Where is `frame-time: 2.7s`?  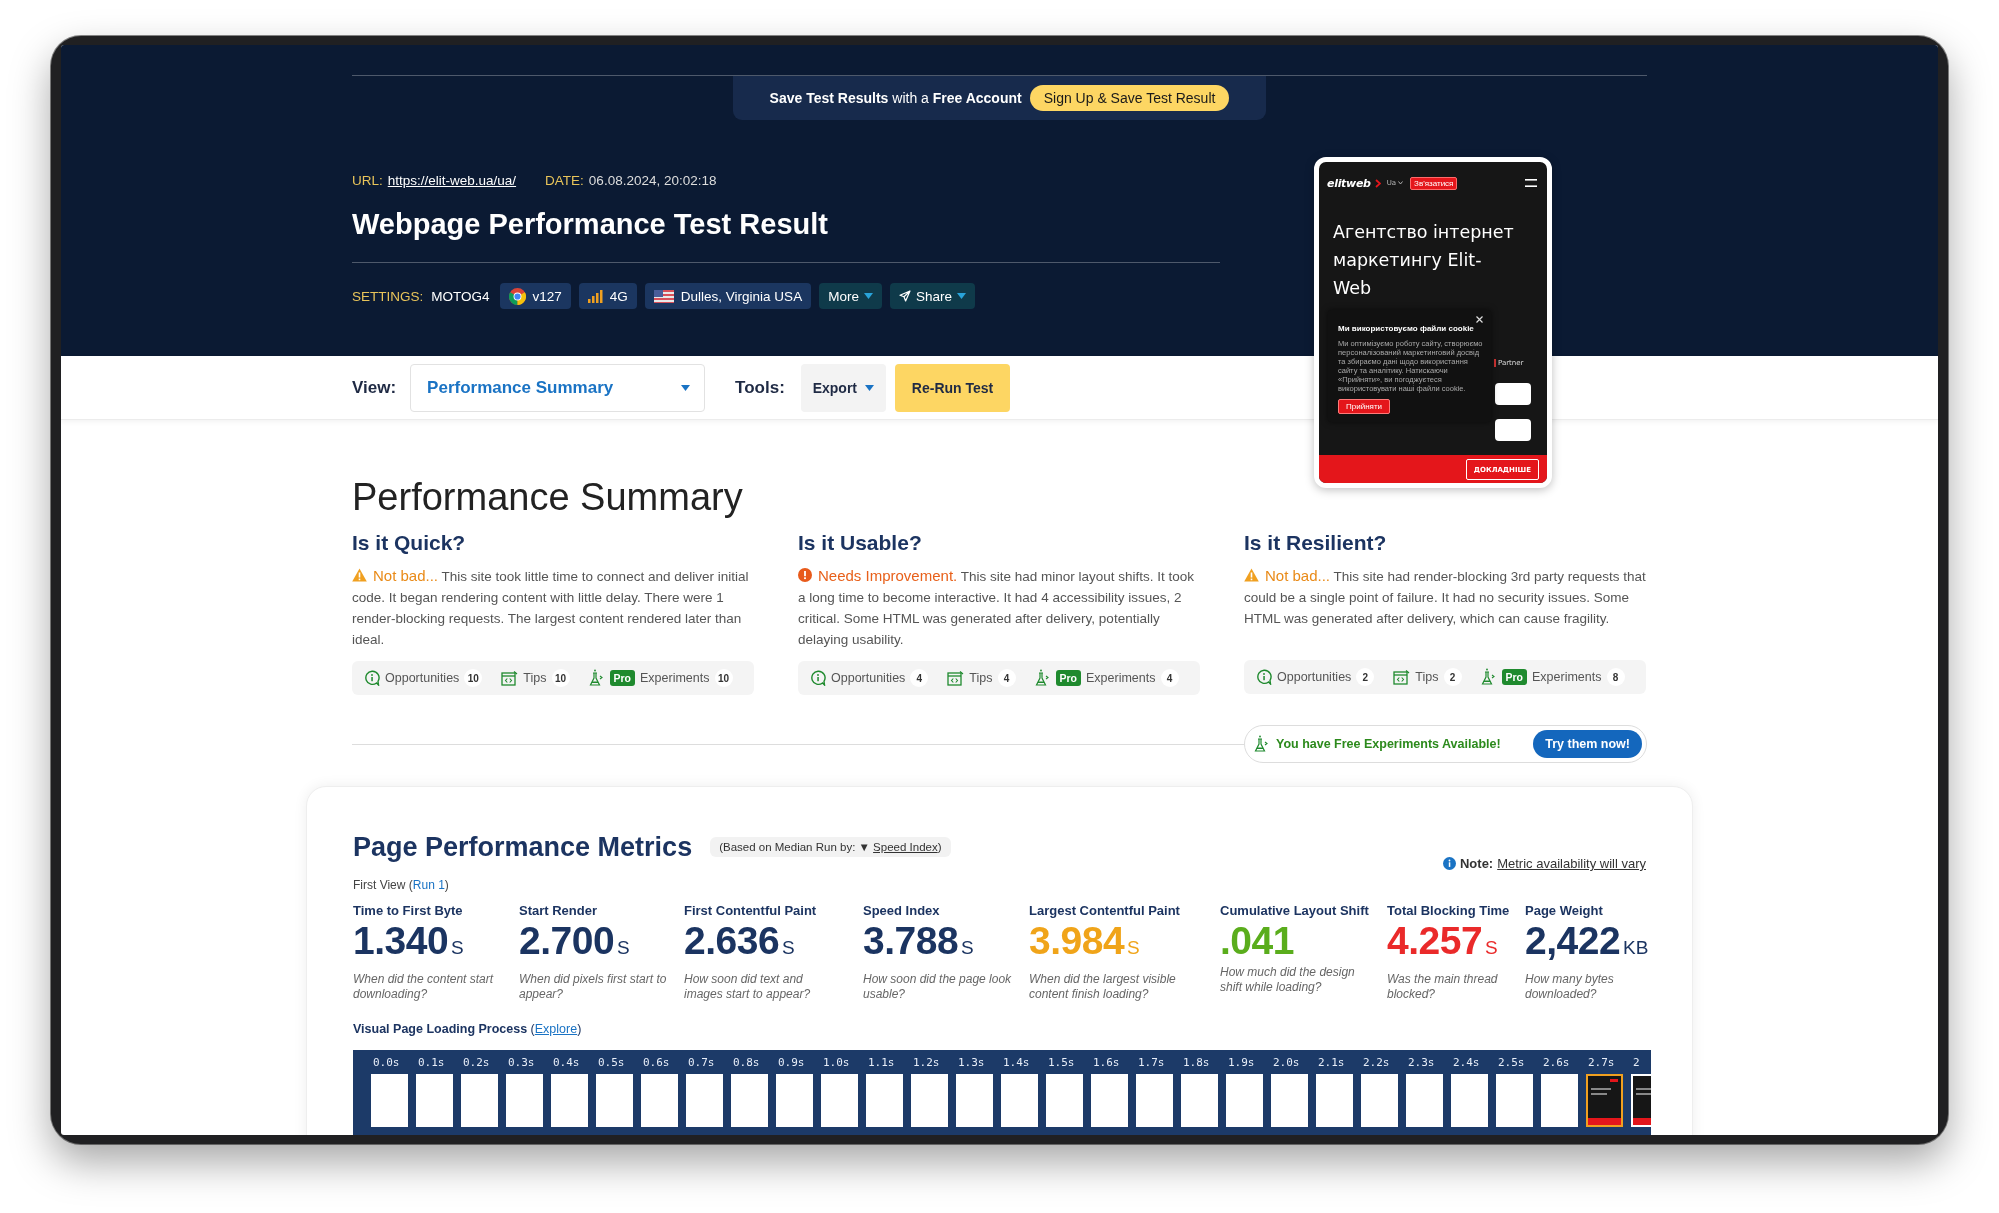
frame-time: 2.7s is located at coordinates (1601, 1063).